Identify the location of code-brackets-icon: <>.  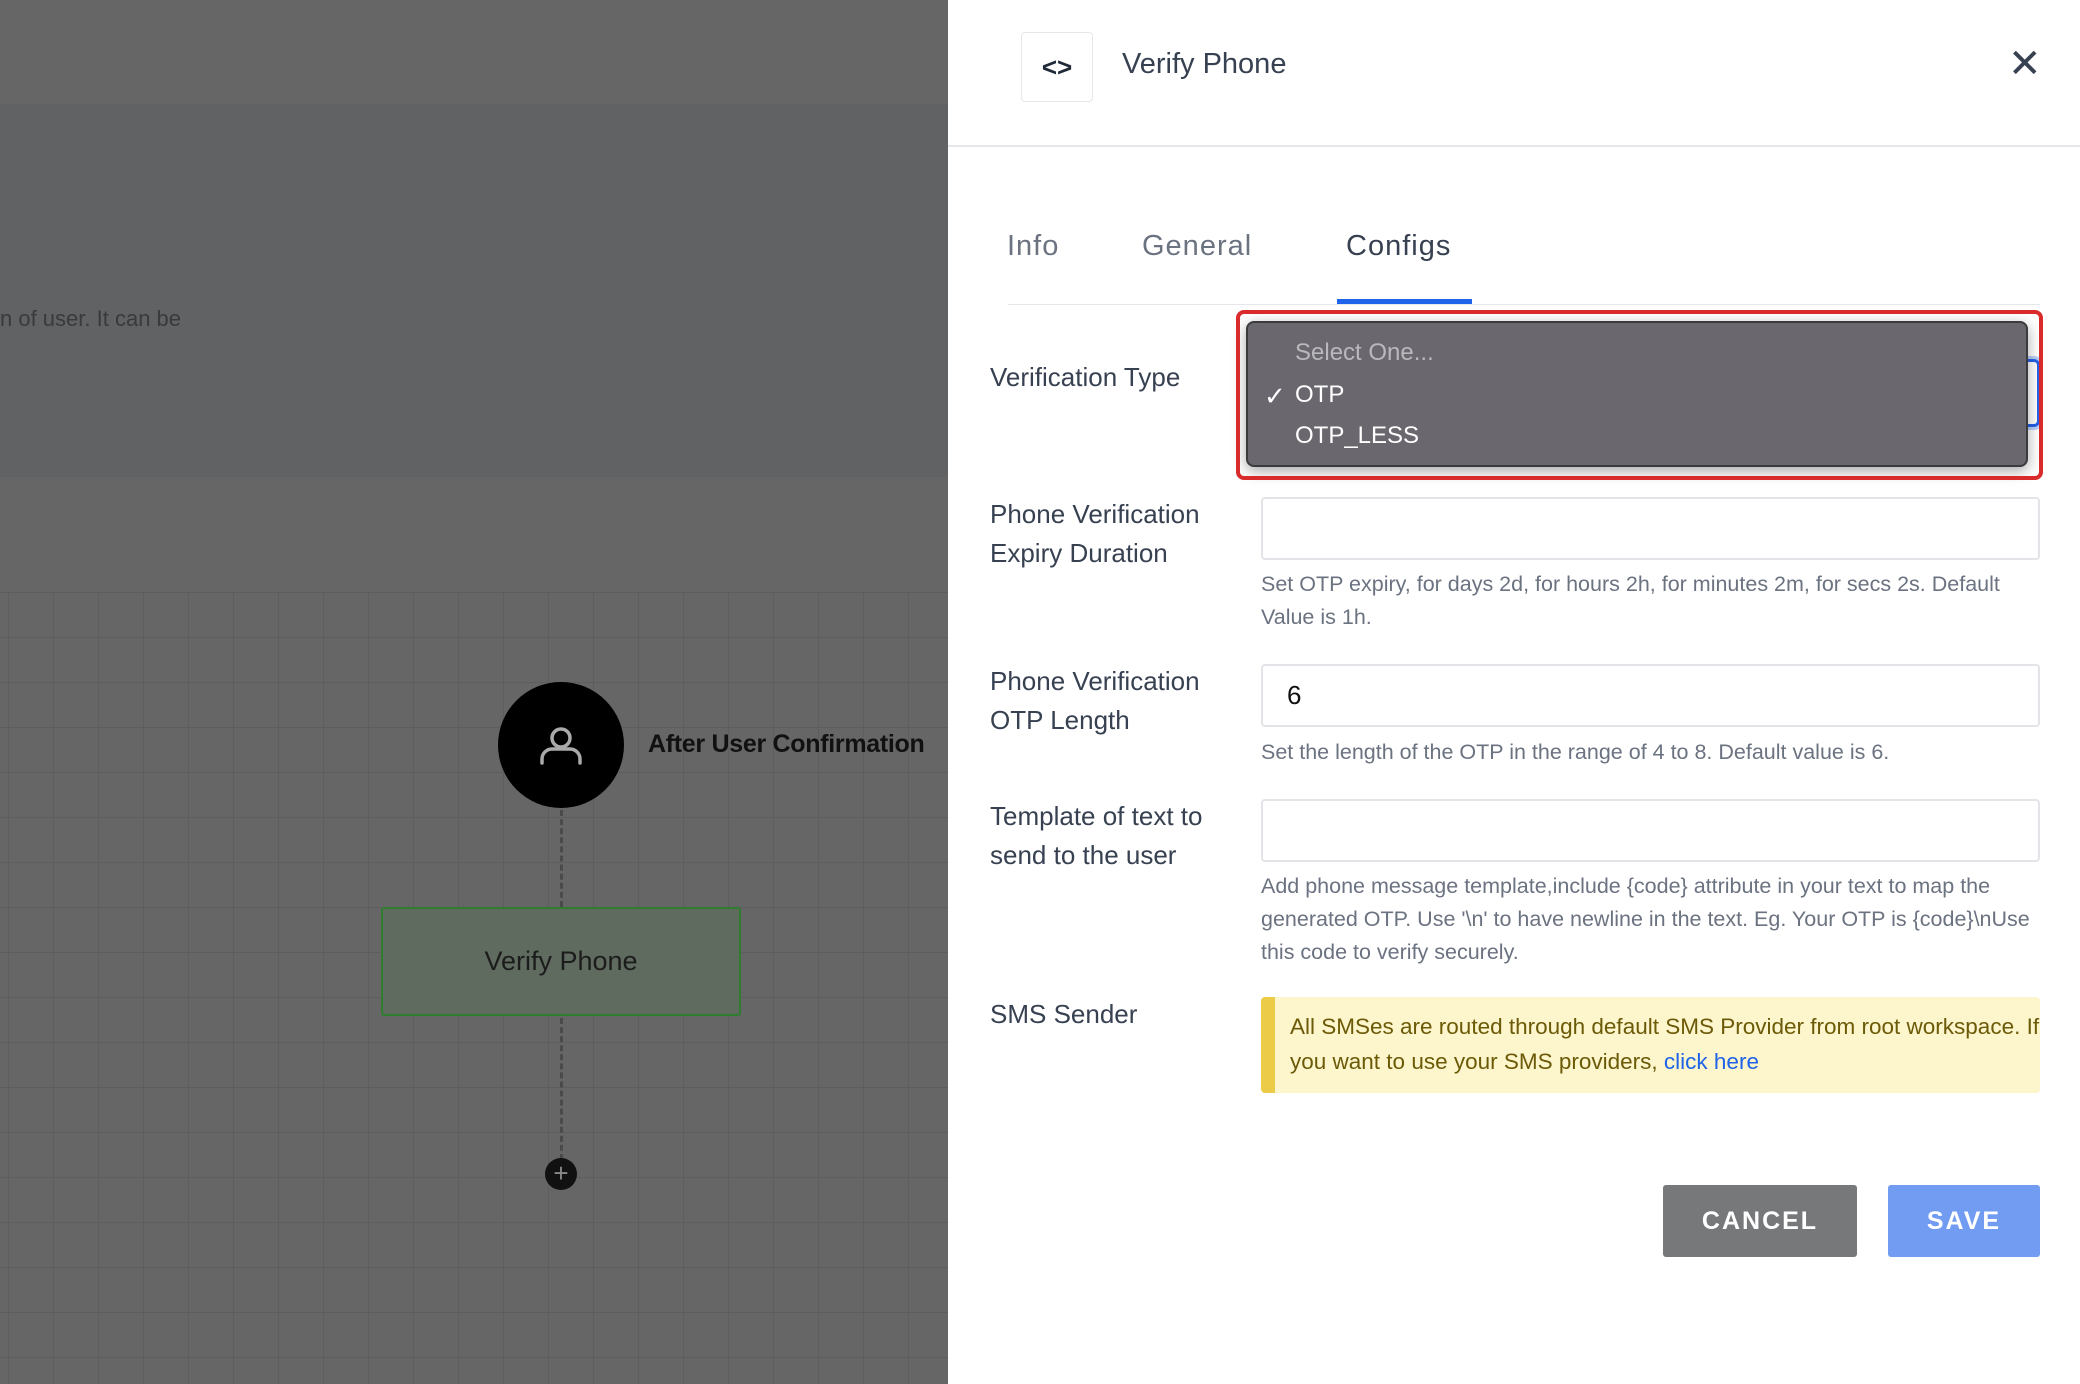
(1057, 67).